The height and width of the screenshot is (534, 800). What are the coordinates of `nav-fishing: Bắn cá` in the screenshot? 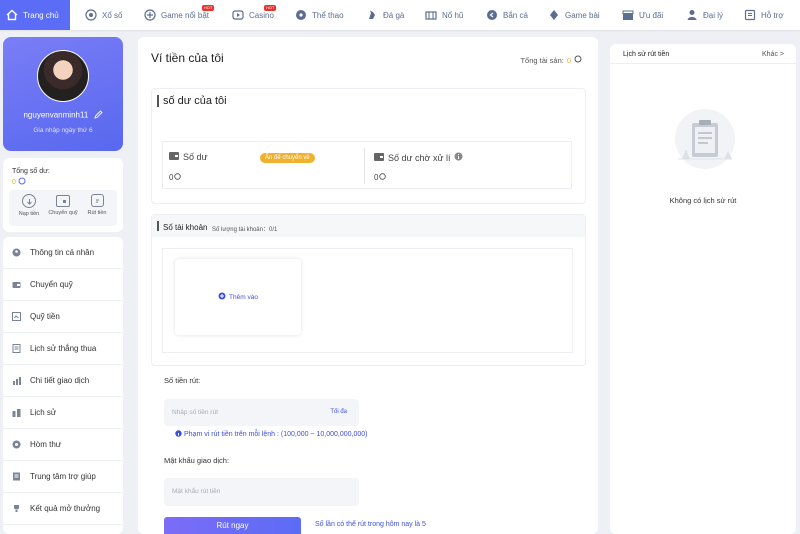 It's located at (507, 15).